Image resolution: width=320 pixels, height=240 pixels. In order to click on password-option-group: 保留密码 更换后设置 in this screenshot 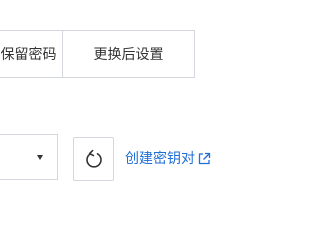, I will do `click(97, 54)`.